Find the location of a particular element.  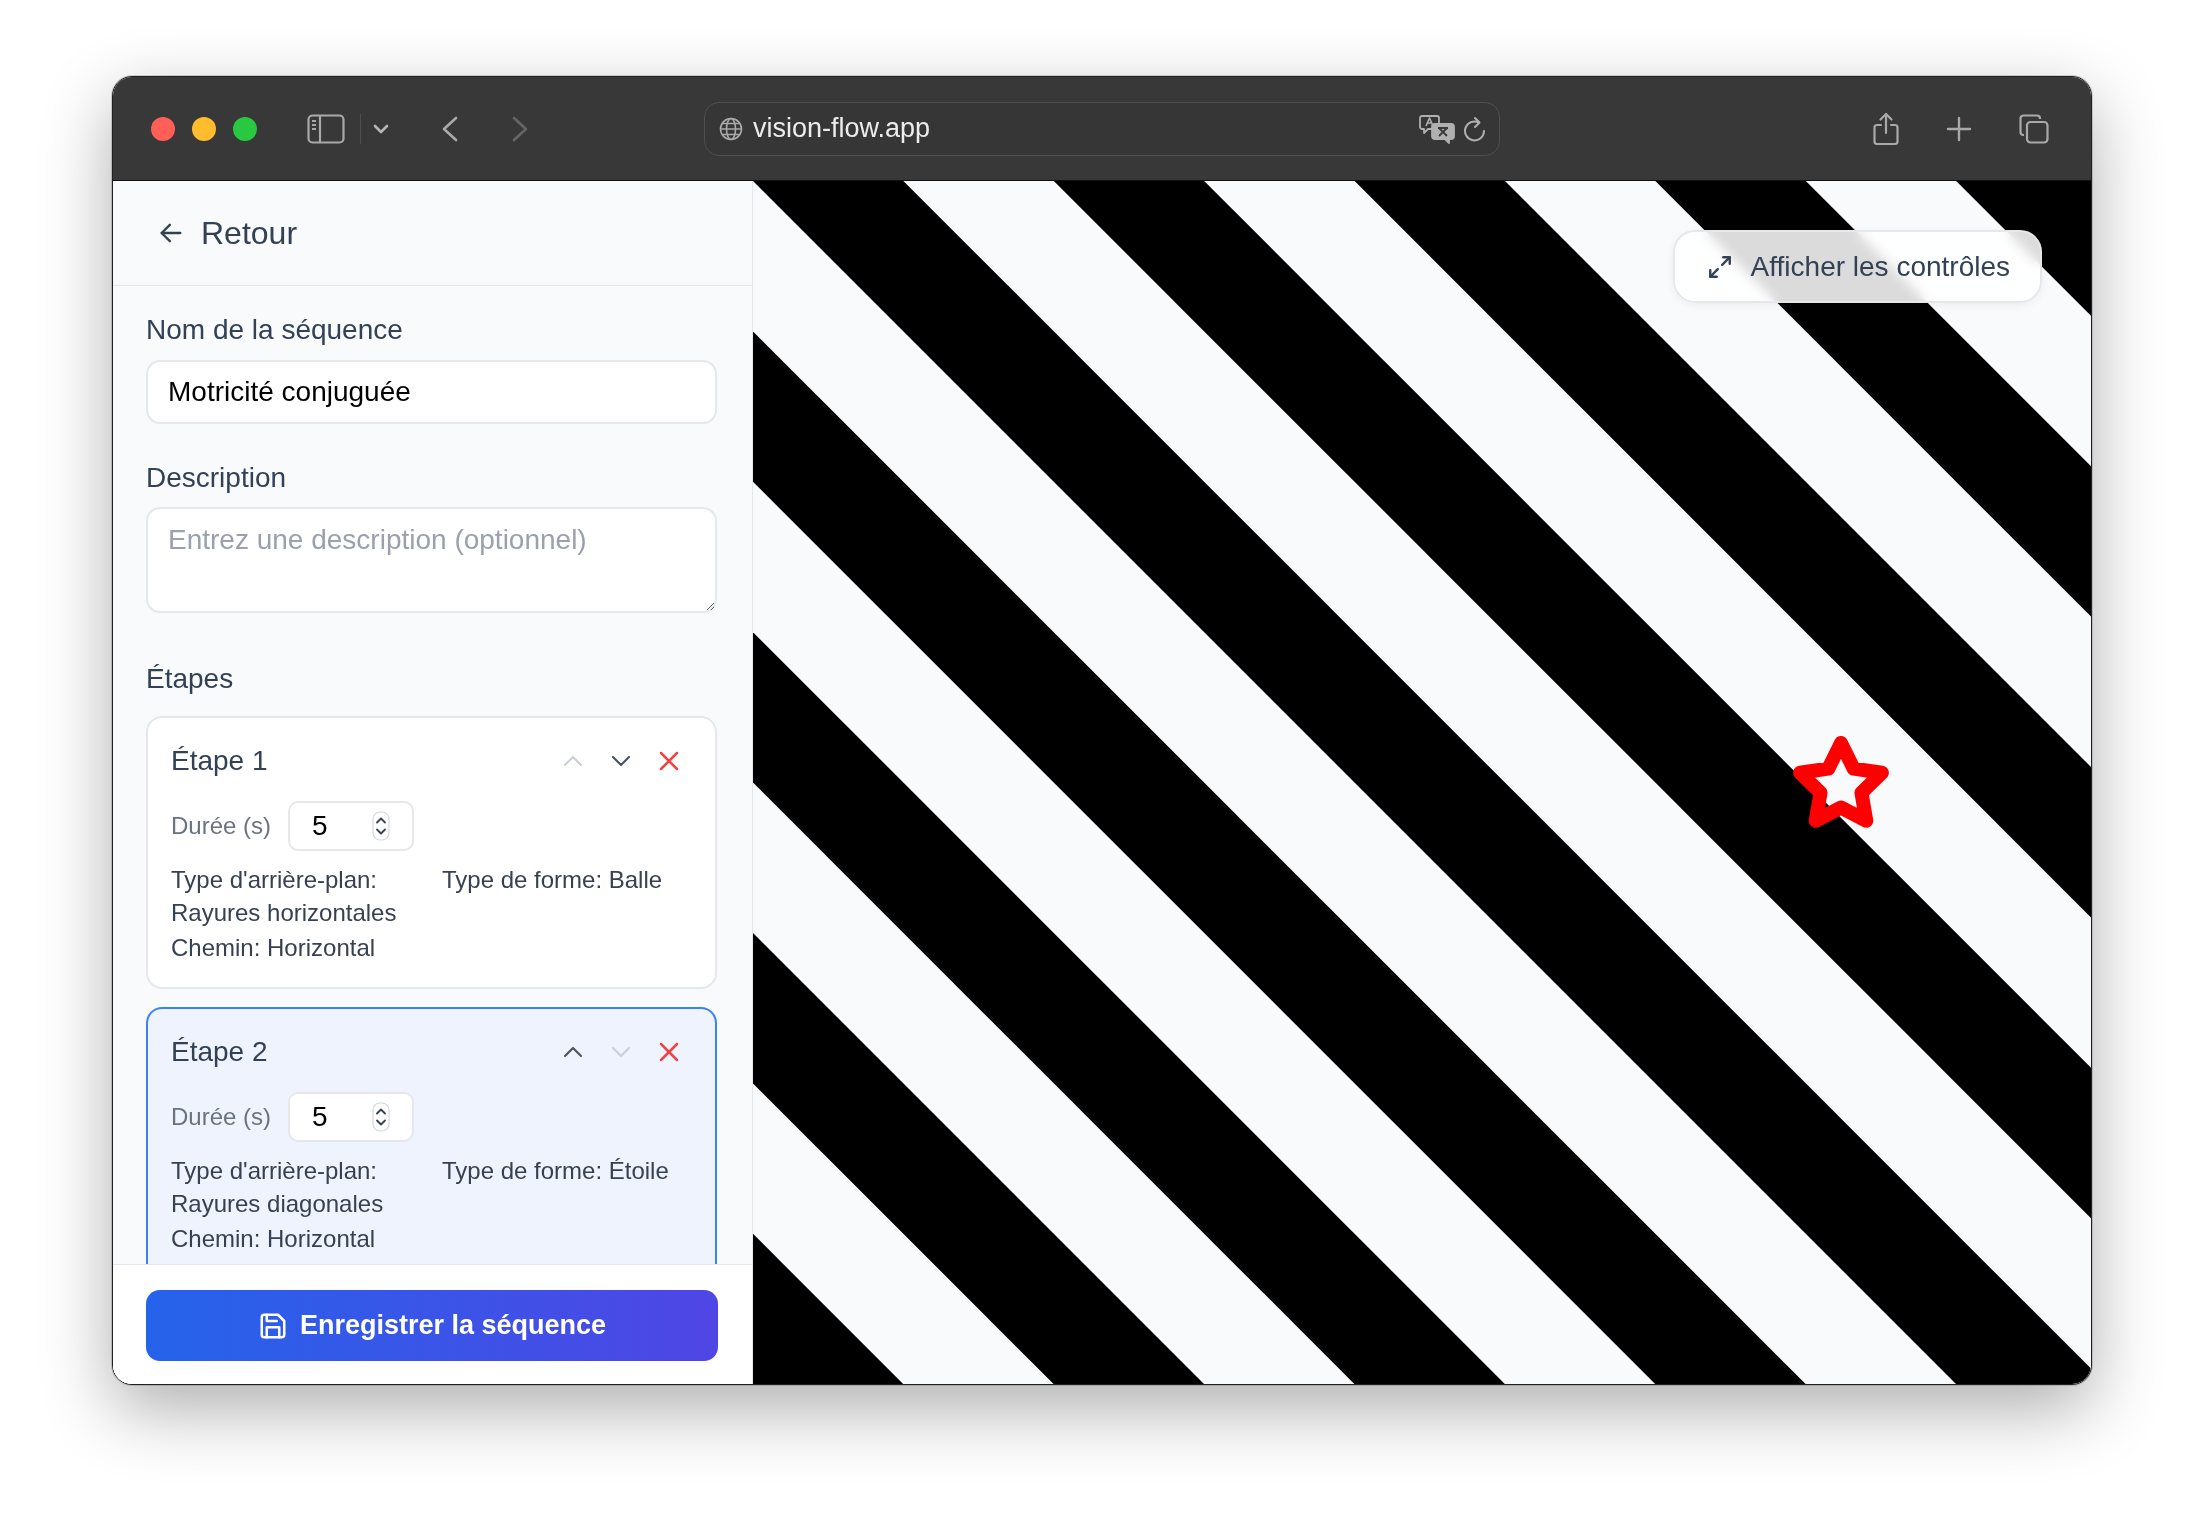

show-controls-button: Afficher les contrôles is located at coordinates (1857, 266).